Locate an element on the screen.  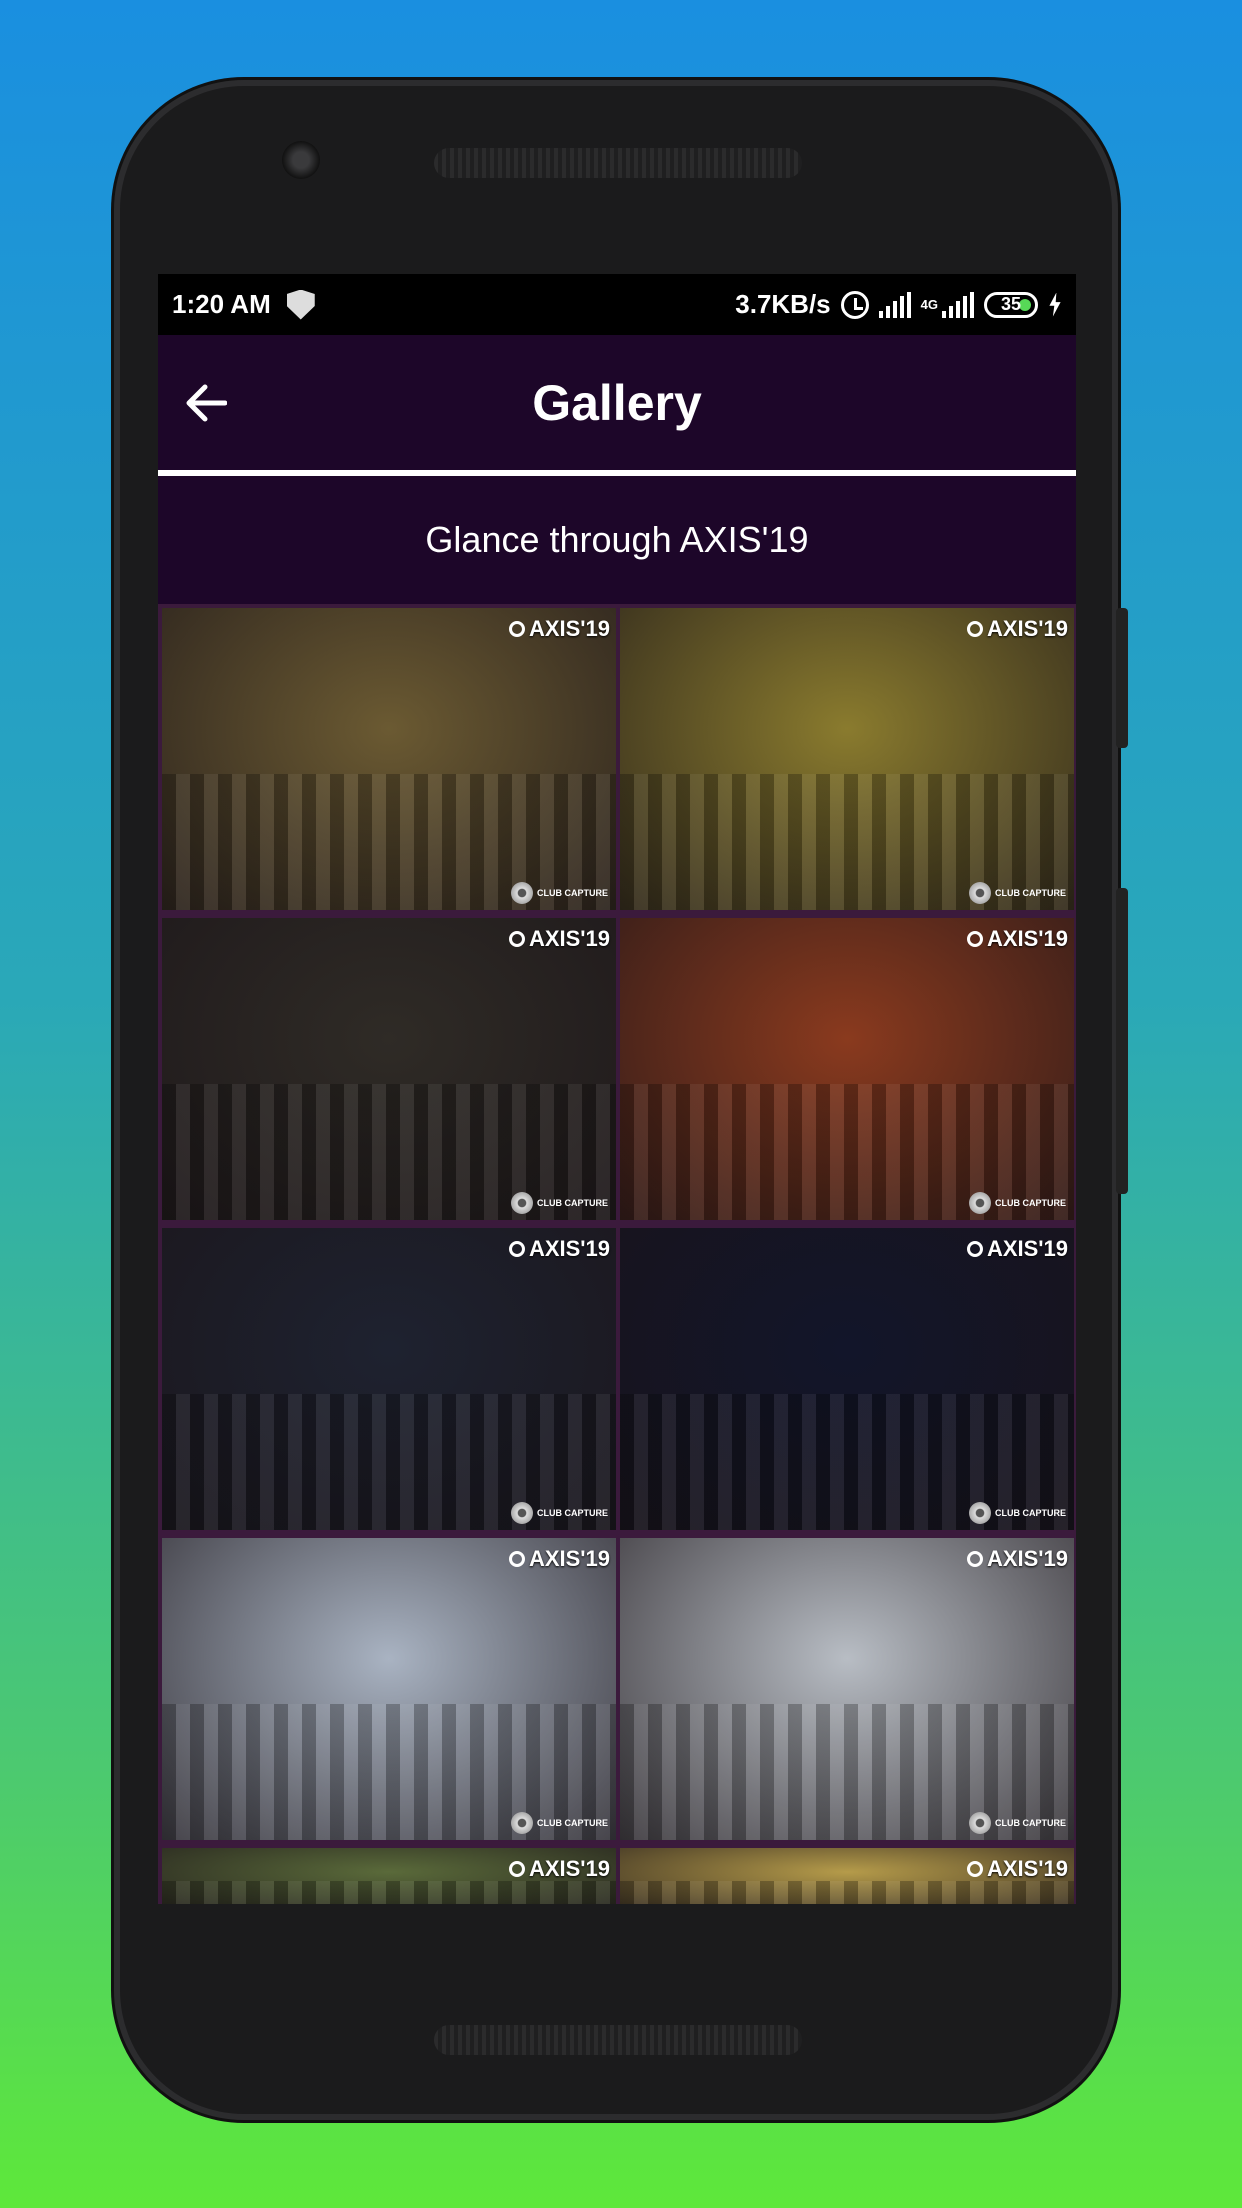
battery-level: 35 is located at coordinates (1011, 304).